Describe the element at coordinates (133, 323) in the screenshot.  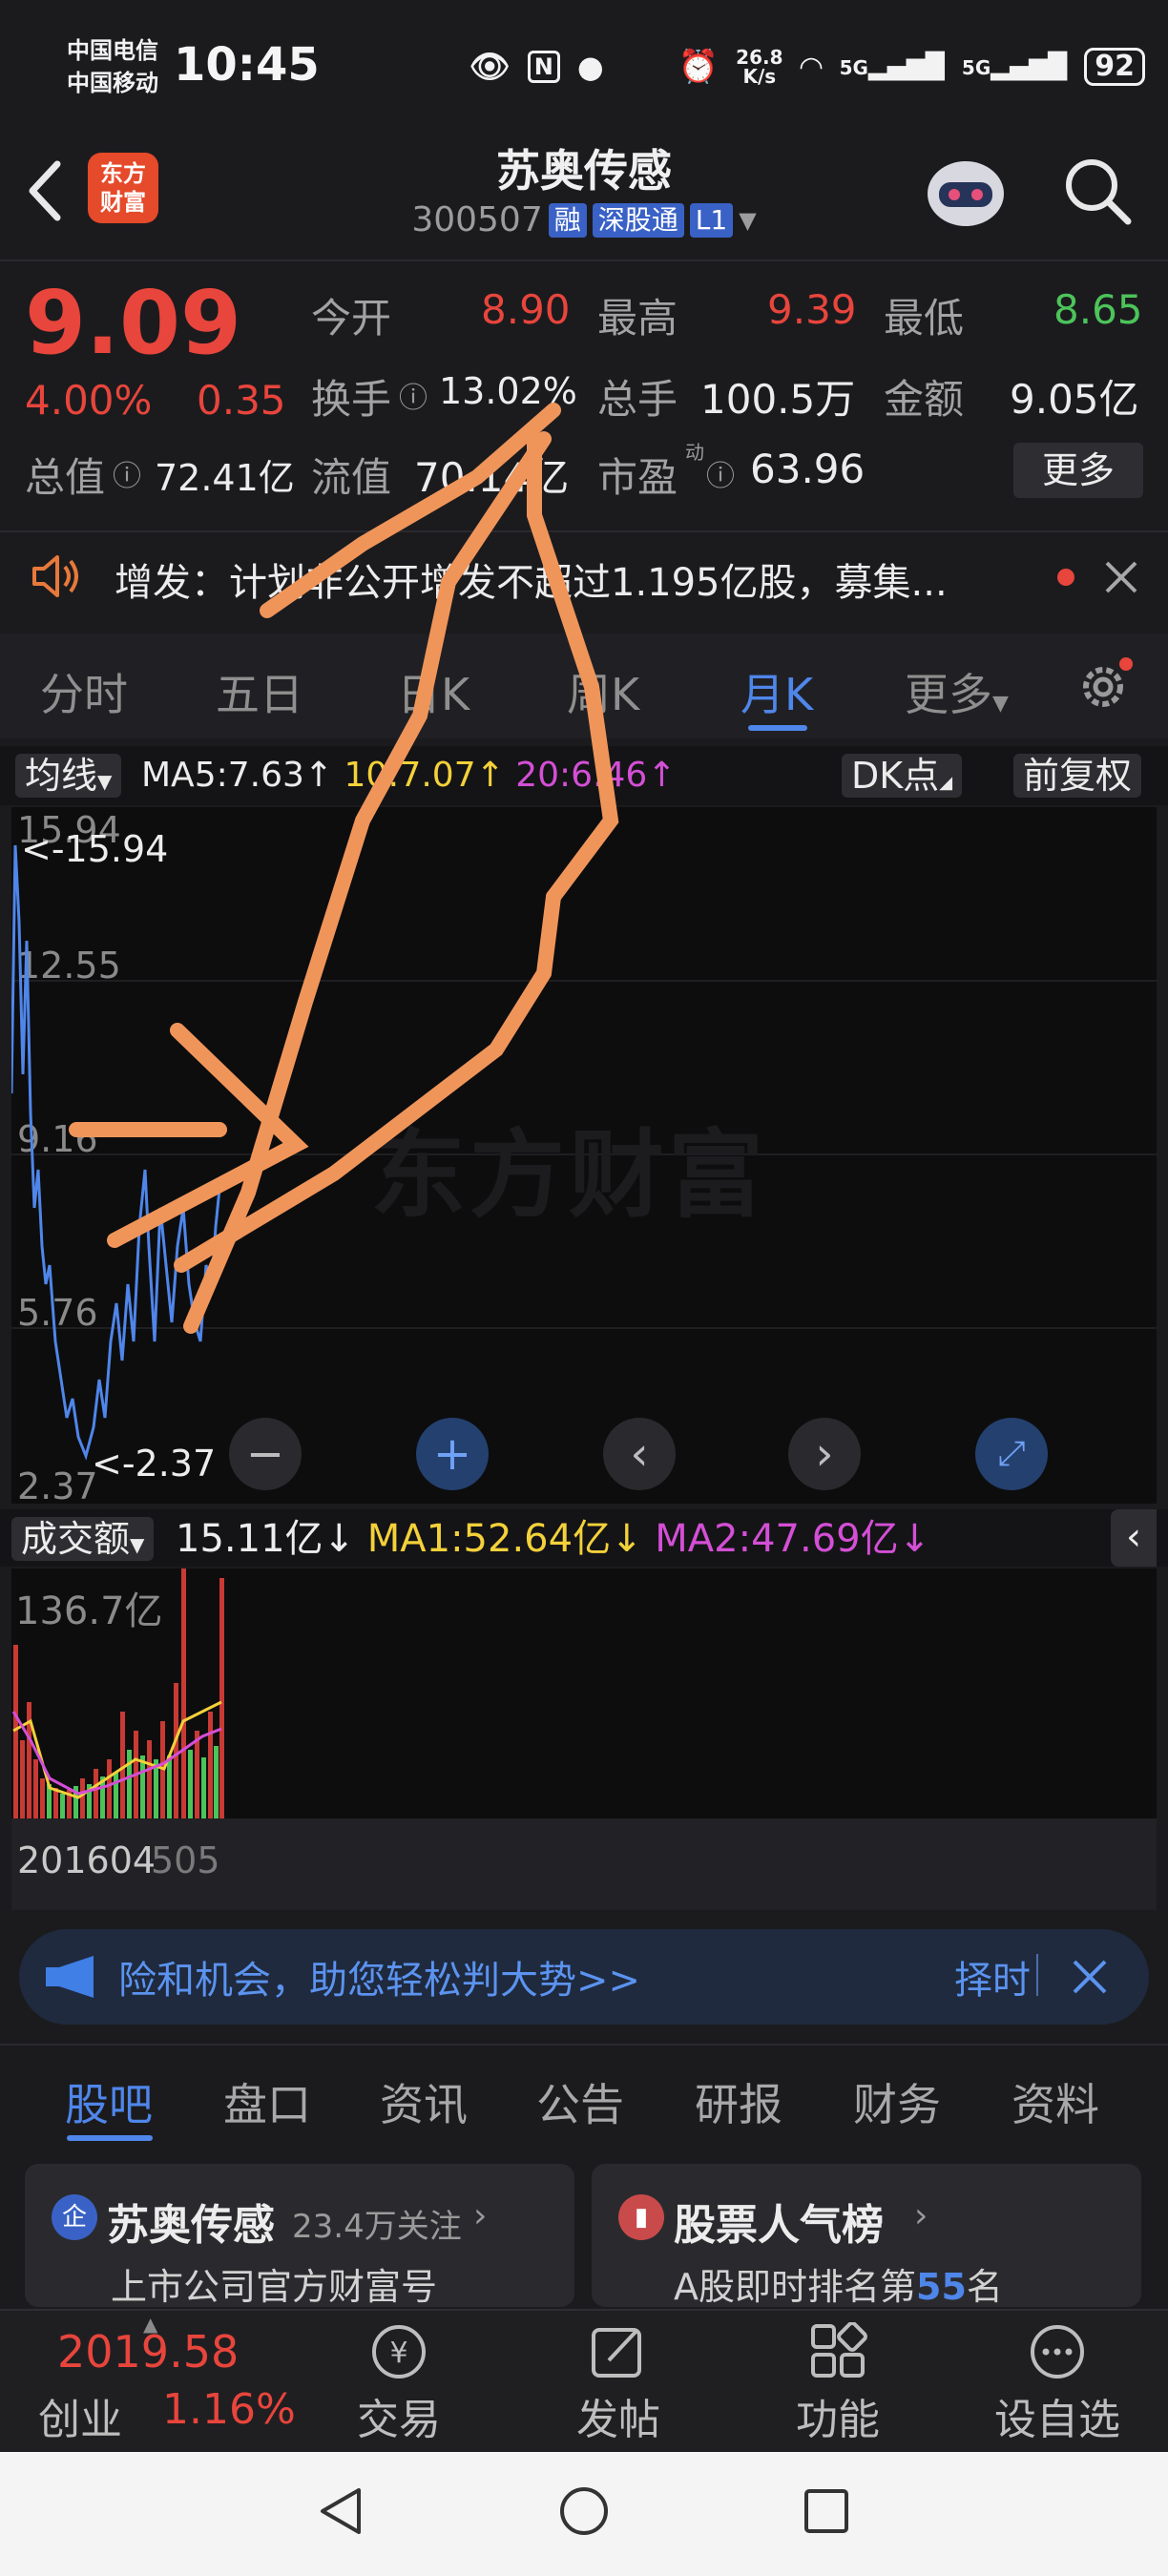
I see `last-price: 9.09` at that location.